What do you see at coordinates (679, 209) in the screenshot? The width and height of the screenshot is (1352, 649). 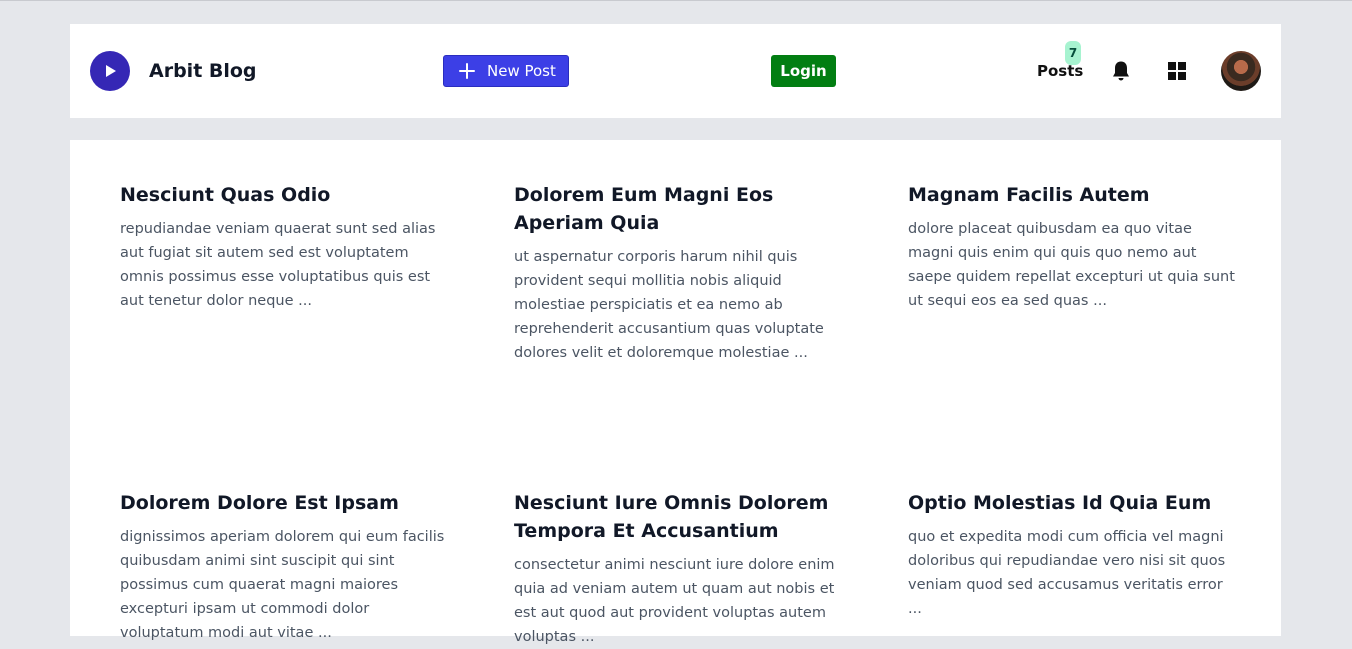 I see `post-title: Dolorem Eum Magni Eos Aperiam Quia` at bounding box center [679, 209].